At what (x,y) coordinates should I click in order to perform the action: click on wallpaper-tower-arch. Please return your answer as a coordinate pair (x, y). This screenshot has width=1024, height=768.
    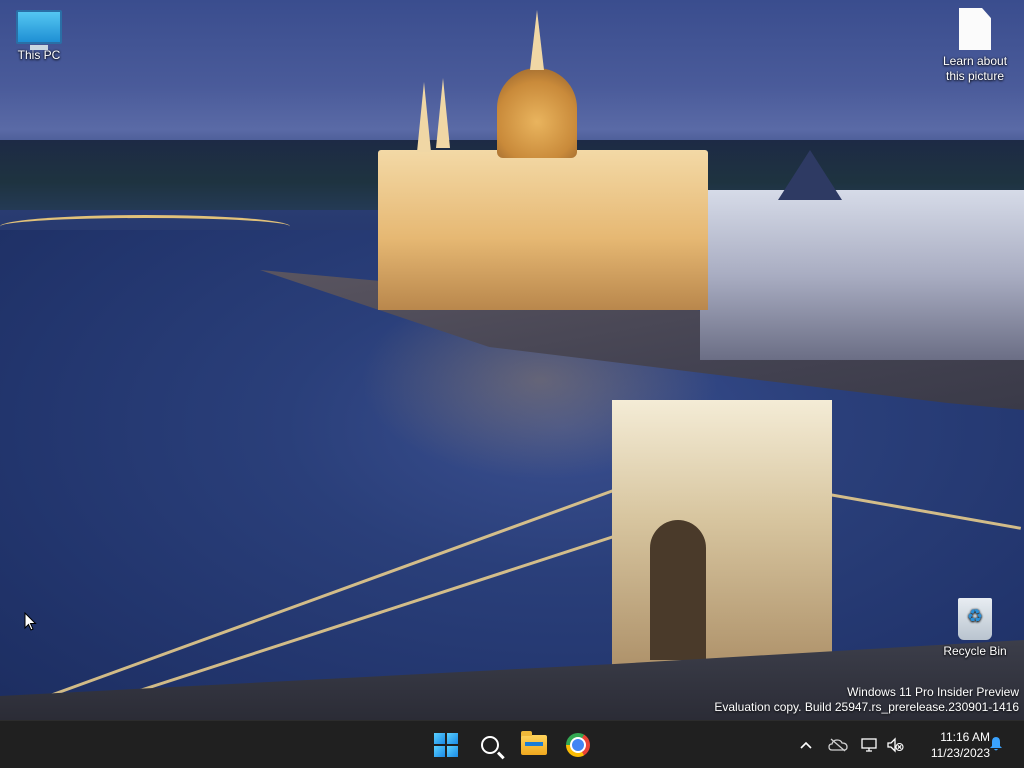
    Looking at the image, I should click on (678, 590).